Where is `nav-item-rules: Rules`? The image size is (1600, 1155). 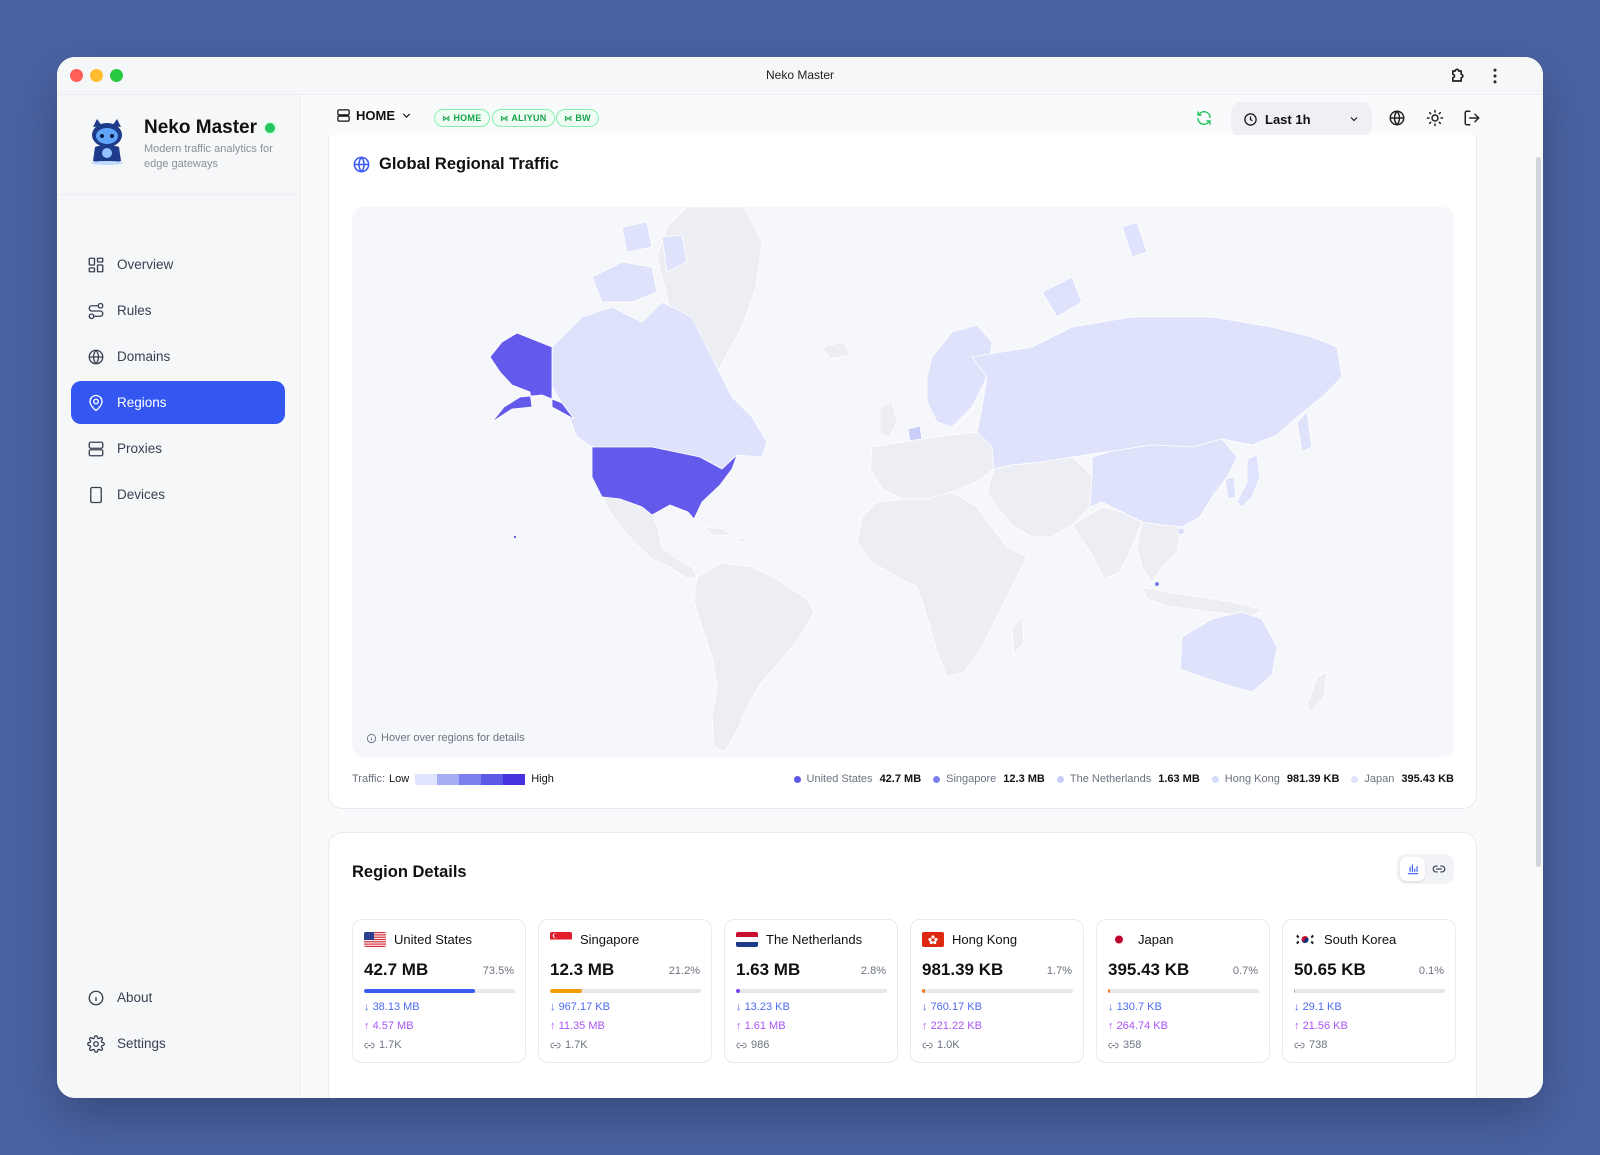
nav-item-rules: Rules is located at coordinates (178, 310).